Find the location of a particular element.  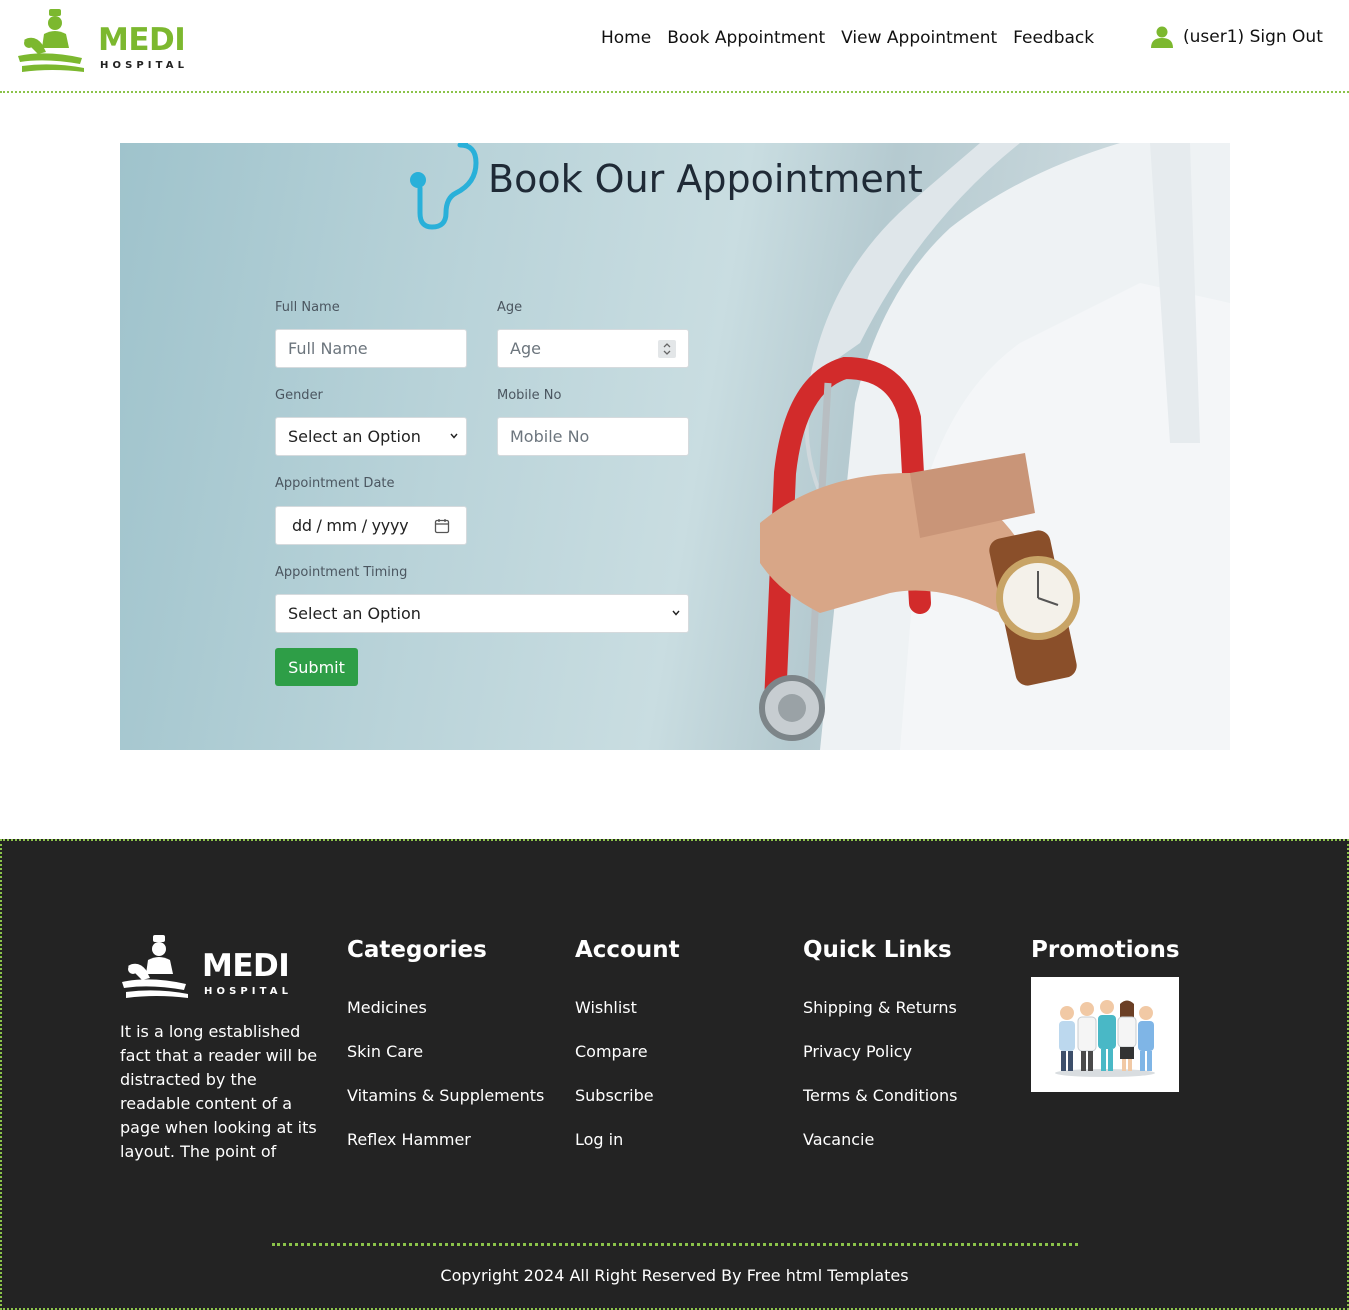

full-name-label: Full Name is located at coordinates (307, 307).